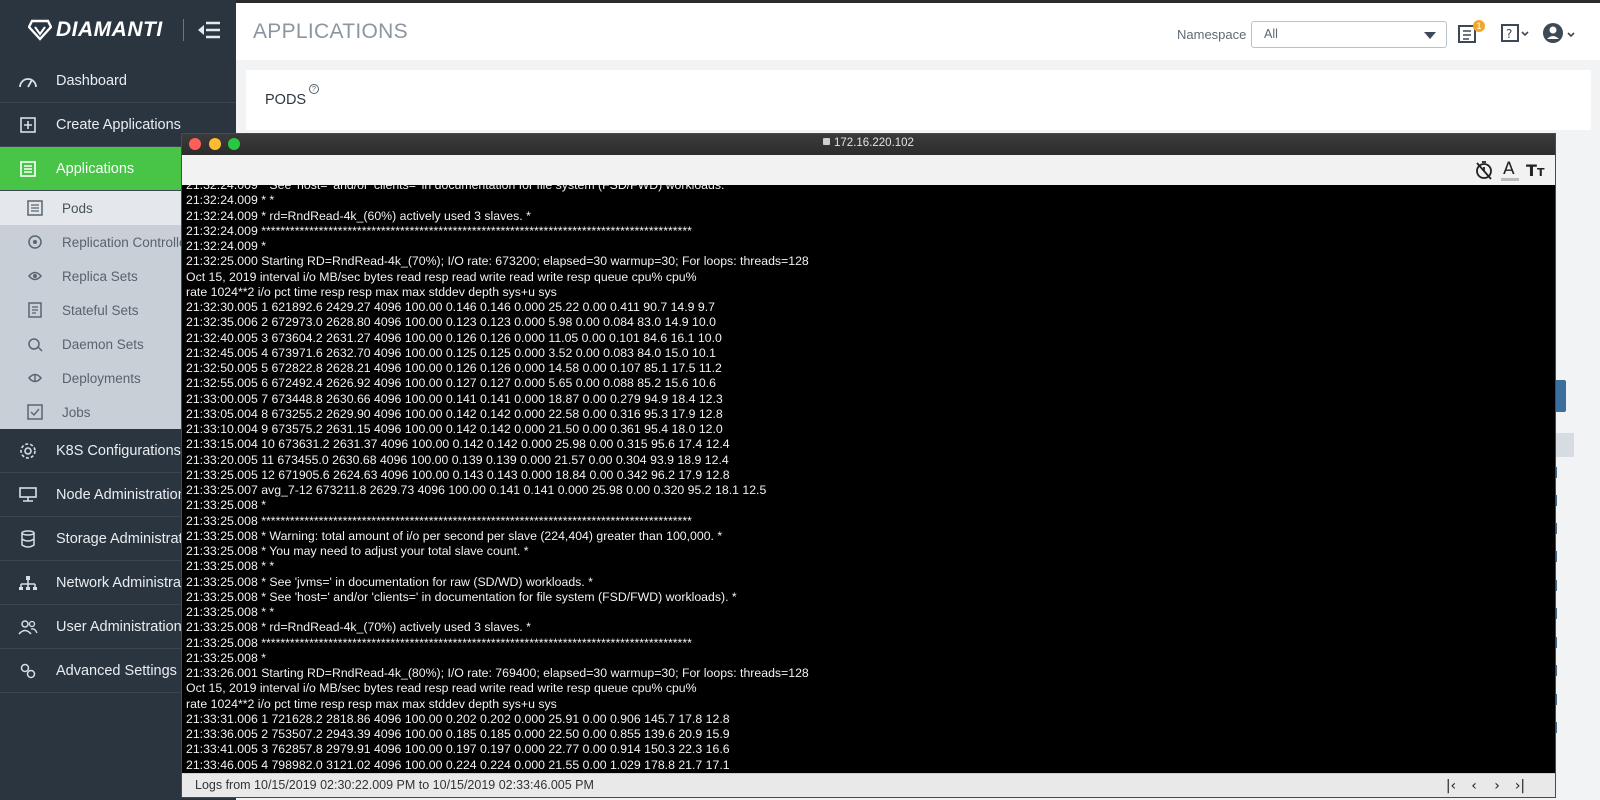  I want to click on namespace-select: All, so click(1349, 34).